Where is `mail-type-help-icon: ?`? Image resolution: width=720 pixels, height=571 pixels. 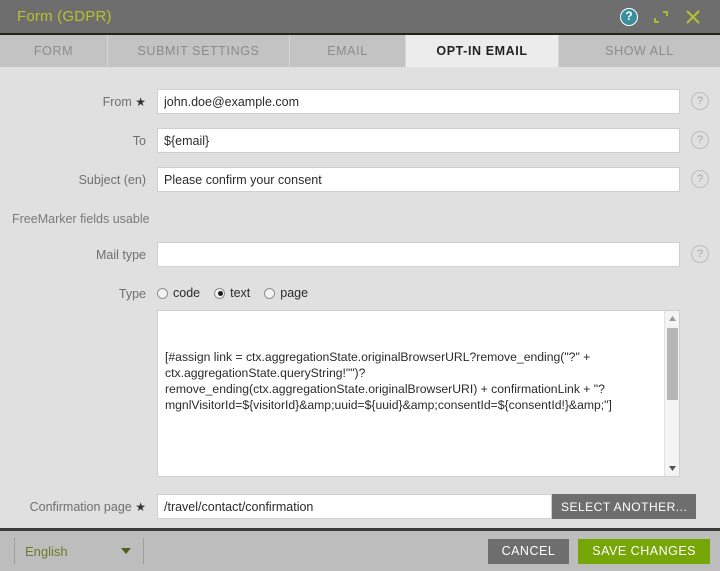
mail-type-help-icon: ? is located at coordinates (700, 254).